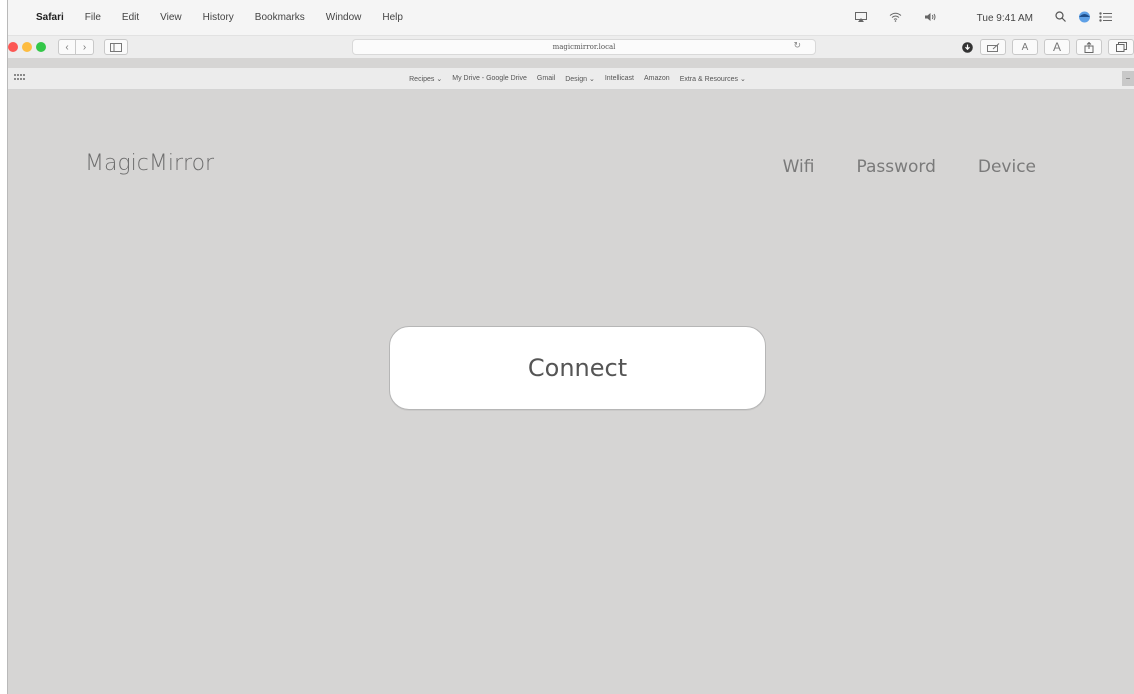 This screenshot has height=694, width=1134. Describe the element at coordinates (280, 17) in the screenshot. I see `menu-bookmarks: Bookmarks` at that location.